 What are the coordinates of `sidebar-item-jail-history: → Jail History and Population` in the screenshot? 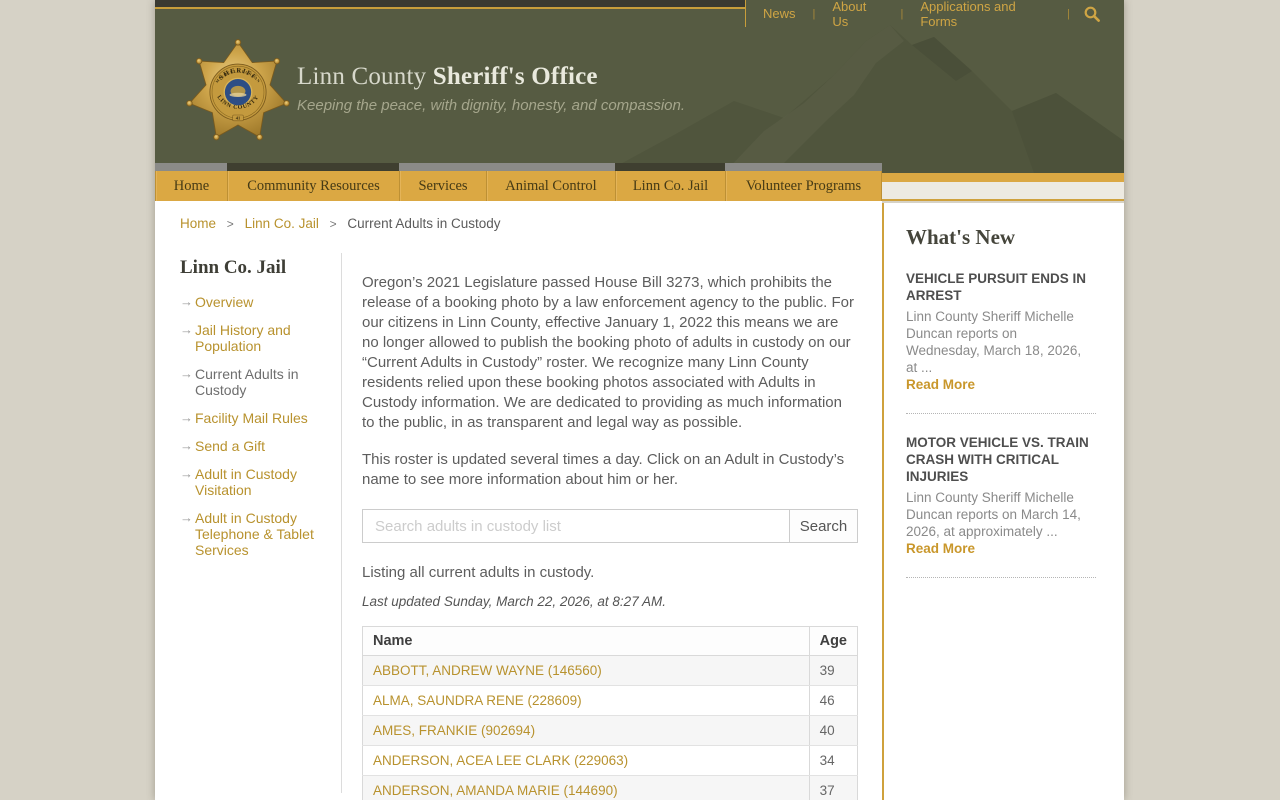 It's located at (255, 338).